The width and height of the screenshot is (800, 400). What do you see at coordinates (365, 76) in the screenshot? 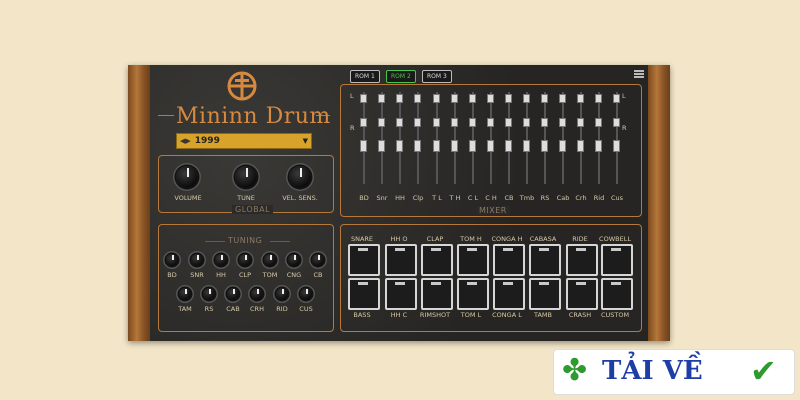
I see `rom1-button: ROM 1` at bounding box center [365, 76].